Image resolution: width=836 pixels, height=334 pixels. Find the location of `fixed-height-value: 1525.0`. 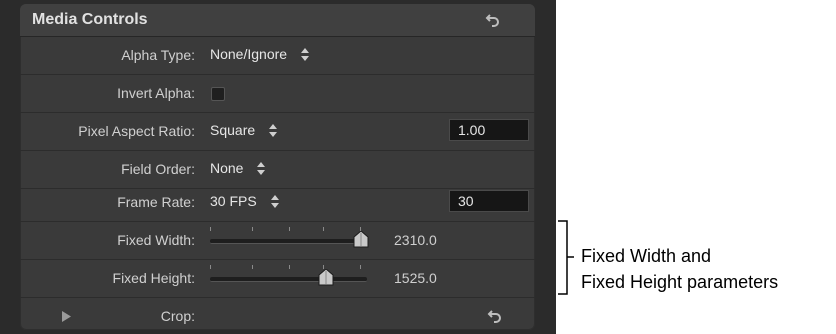

fixed-height-value: 1525.0 is located at coordinates (415, 278).